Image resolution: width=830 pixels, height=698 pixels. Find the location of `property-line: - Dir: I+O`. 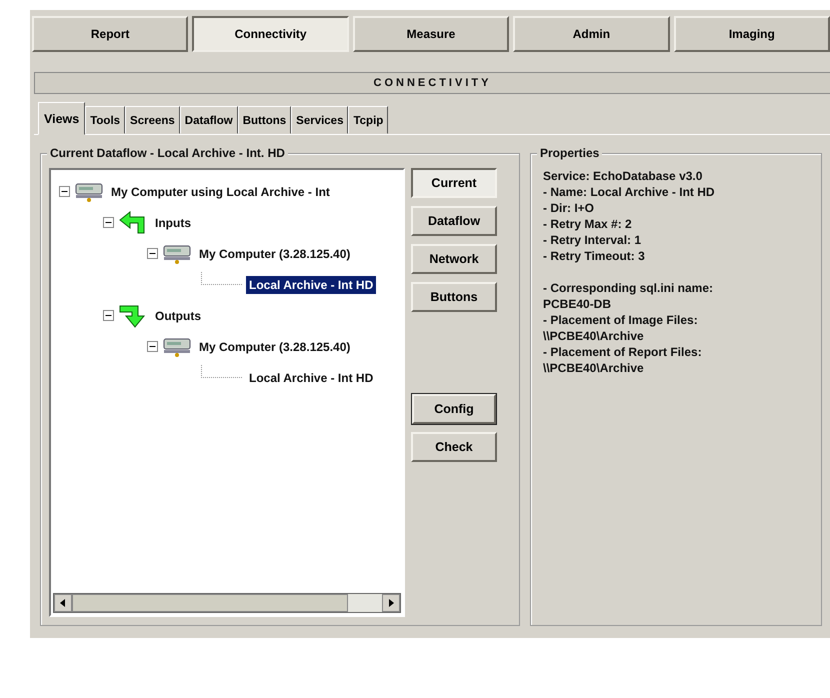

property-line: - Dir: I+O is located at coordinates (569, 208).